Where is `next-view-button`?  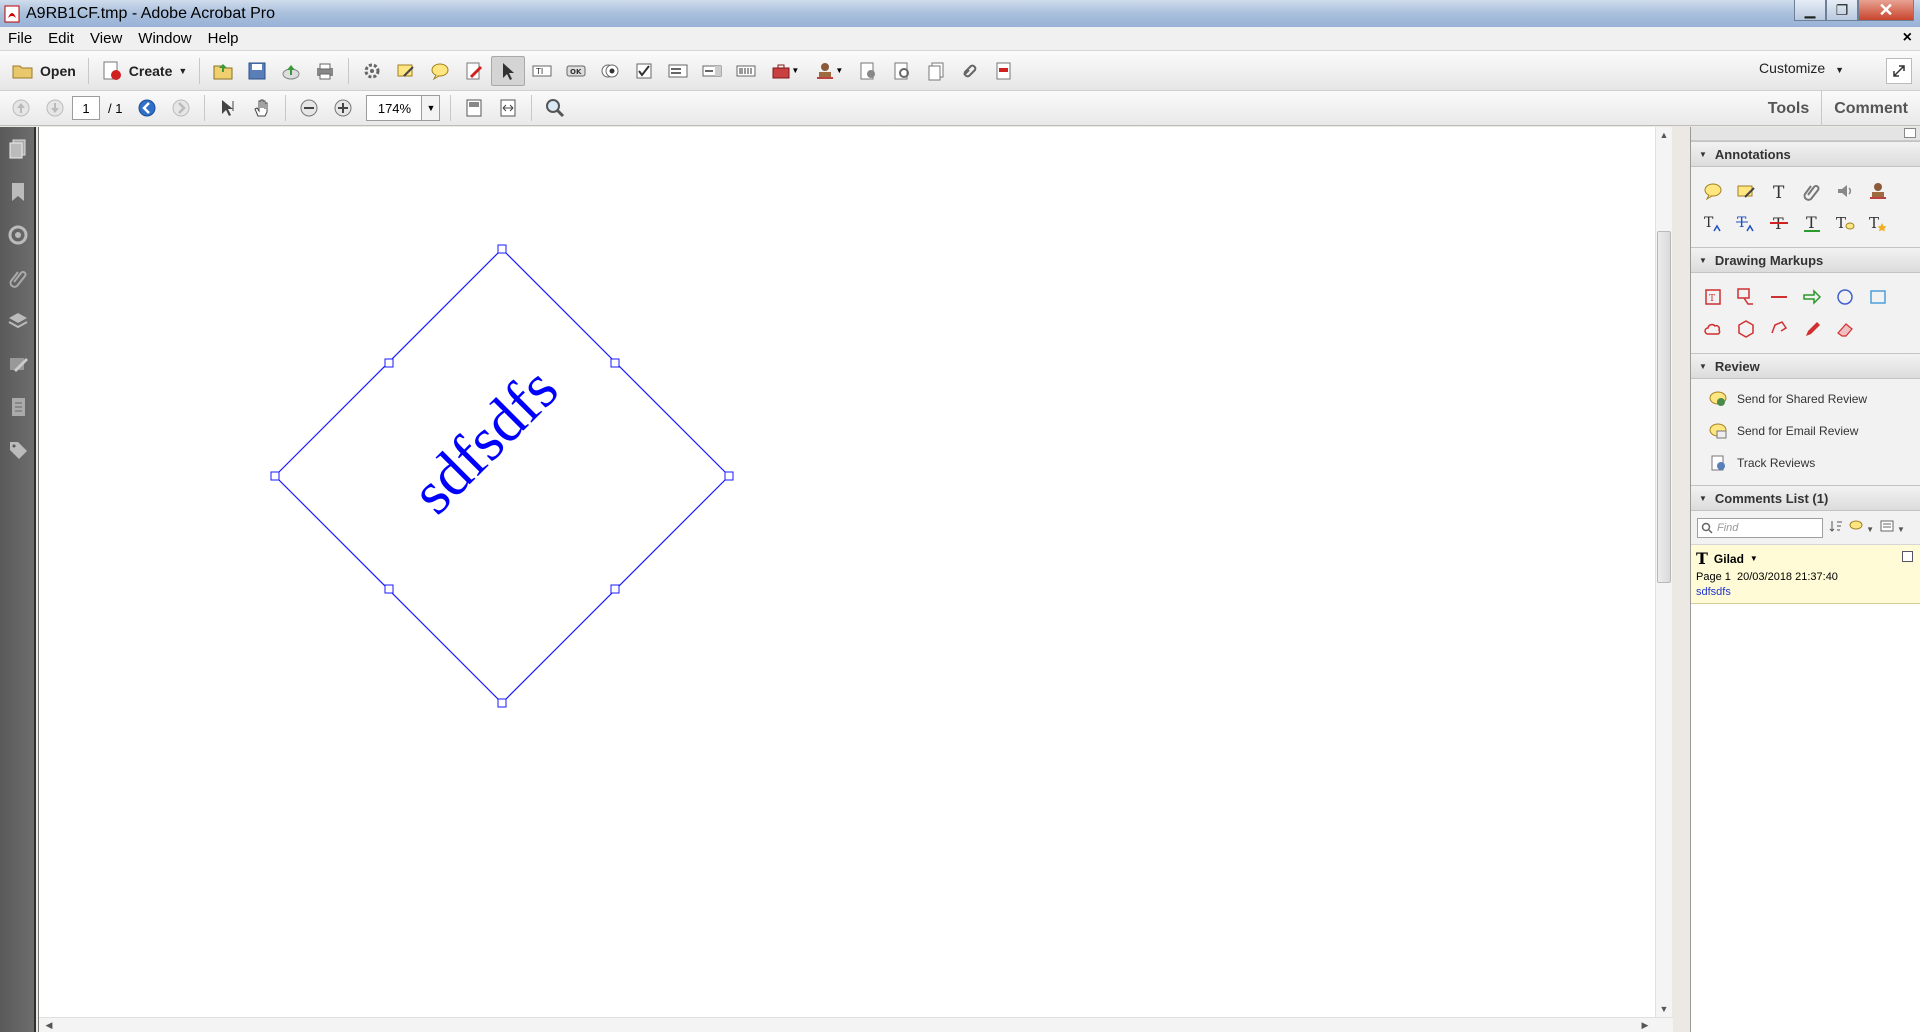
next-view-button is located at coordinates (181, 108).